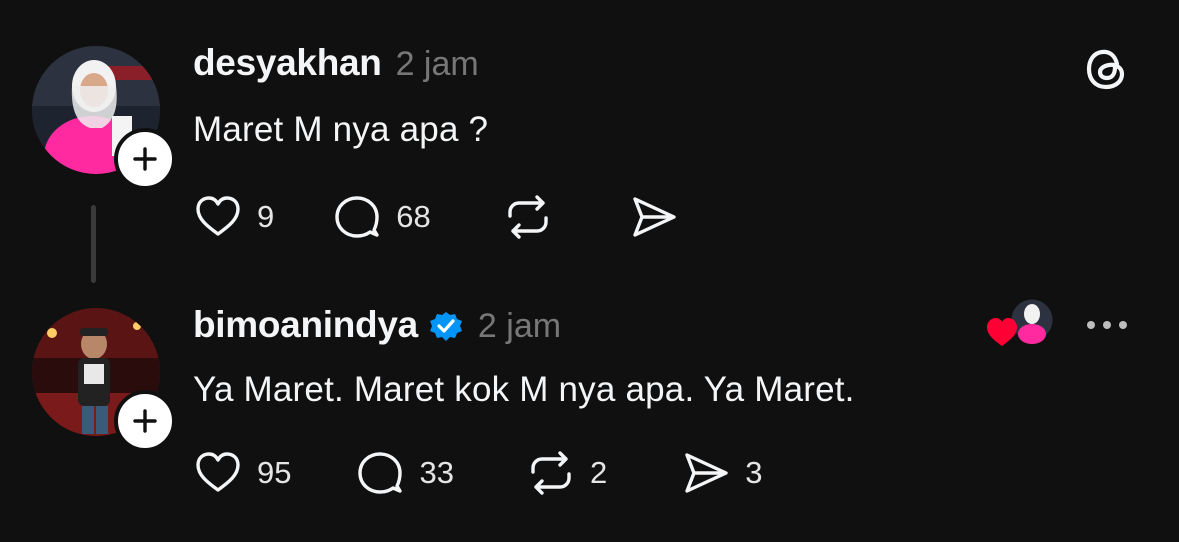  What do you see at coordinates (404, 473) in the screenshot?
I see `reply-button: 33` at bounding box center [404, 473].